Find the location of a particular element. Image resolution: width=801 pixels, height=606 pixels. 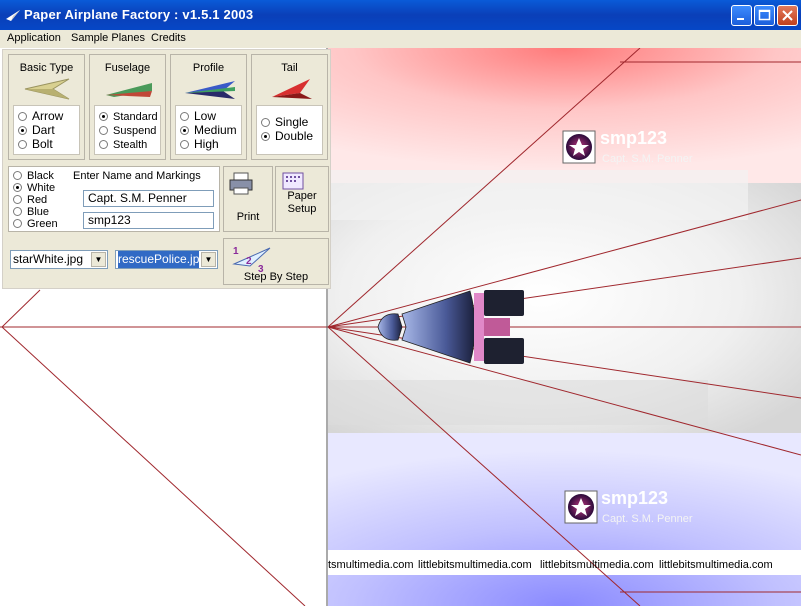

paper-airplane-icon is located at coordinates (13, 15).